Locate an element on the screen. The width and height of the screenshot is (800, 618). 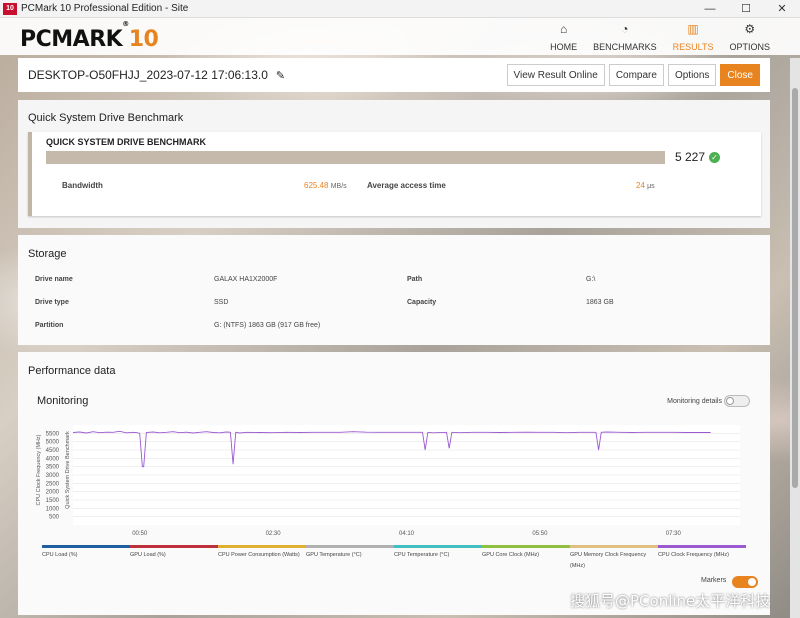
legend-label: CPU Load (%) is located at coordinates (60, 555).